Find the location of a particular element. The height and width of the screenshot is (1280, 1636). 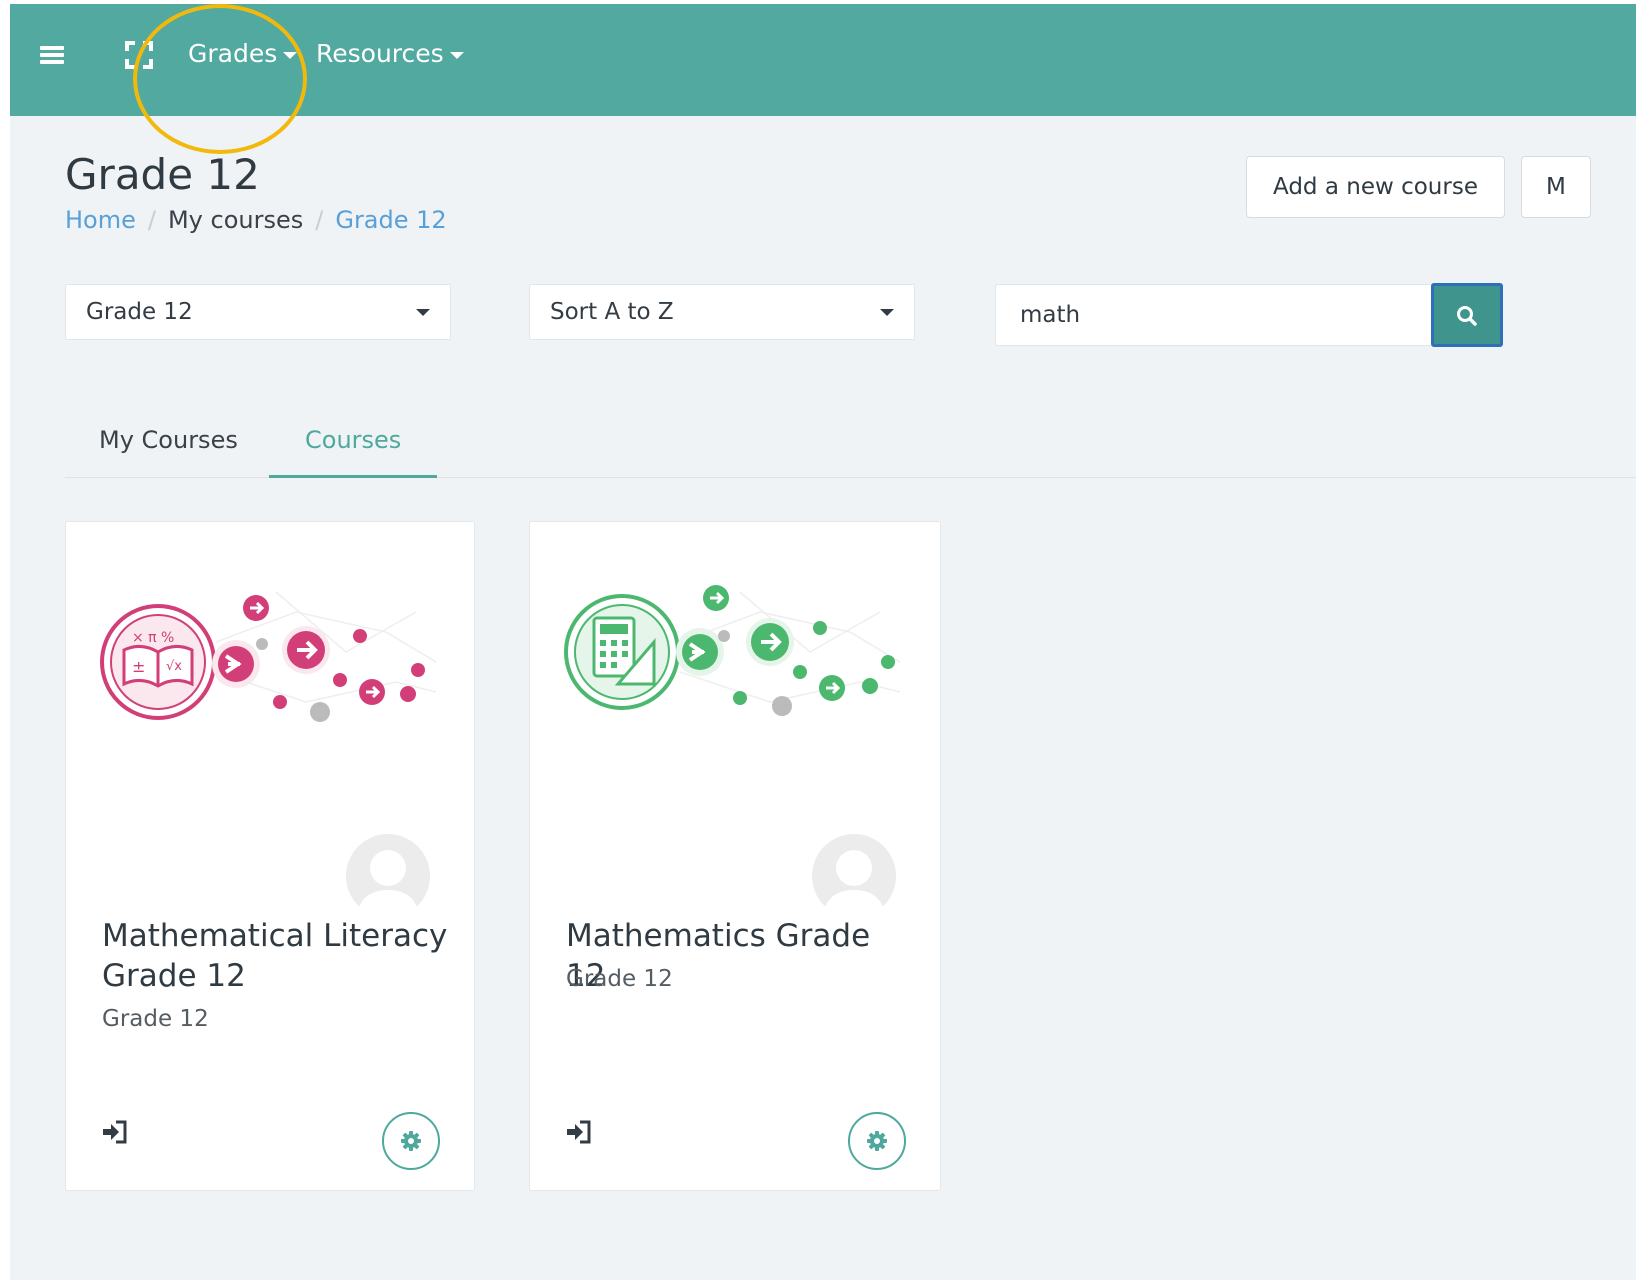

fullscreen-icon is located at coordinates (139, 55).